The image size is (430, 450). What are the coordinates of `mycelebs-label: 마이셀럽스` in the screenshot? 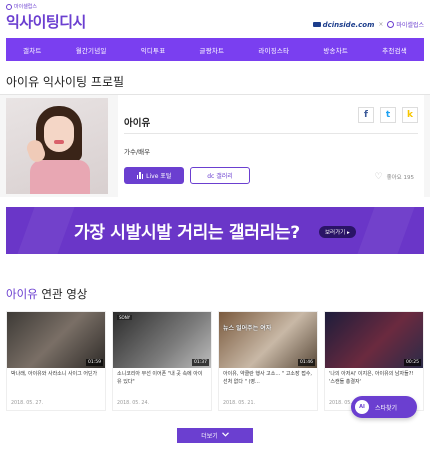 It's located at (410, 25).